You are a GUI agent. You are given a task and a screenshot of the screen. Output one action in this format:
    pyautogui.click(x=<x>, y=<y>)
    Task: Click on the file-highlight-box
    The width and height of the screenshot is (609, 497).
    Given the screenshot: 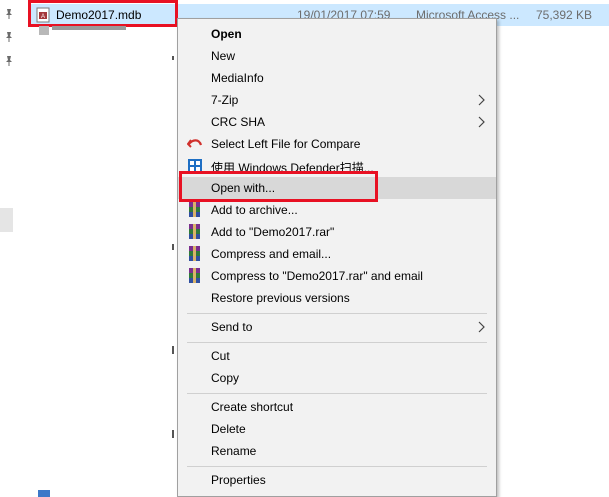 What is the action you would take?
    pyautogui.click(x=103, y=13)
    